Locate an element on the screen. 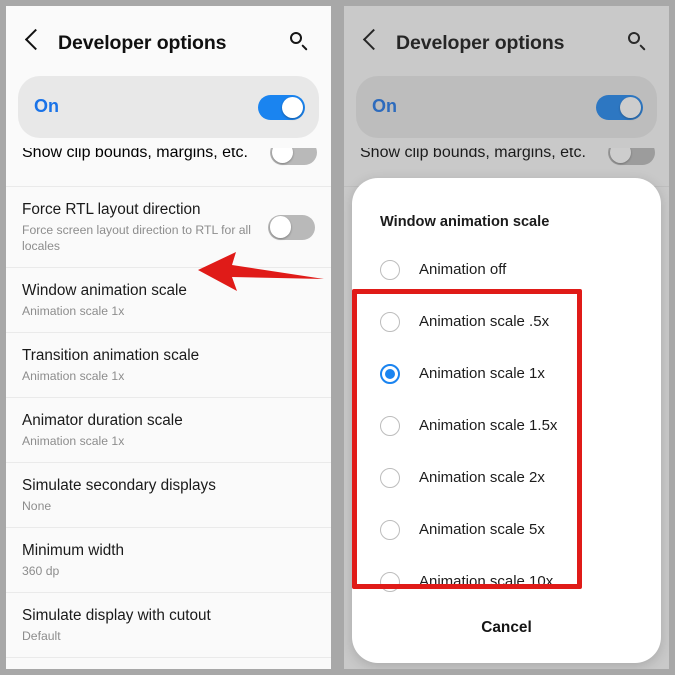 This screenshot has height=675, width=675. list-item-title: Transition animation scale is located at coordinates (111, 355).